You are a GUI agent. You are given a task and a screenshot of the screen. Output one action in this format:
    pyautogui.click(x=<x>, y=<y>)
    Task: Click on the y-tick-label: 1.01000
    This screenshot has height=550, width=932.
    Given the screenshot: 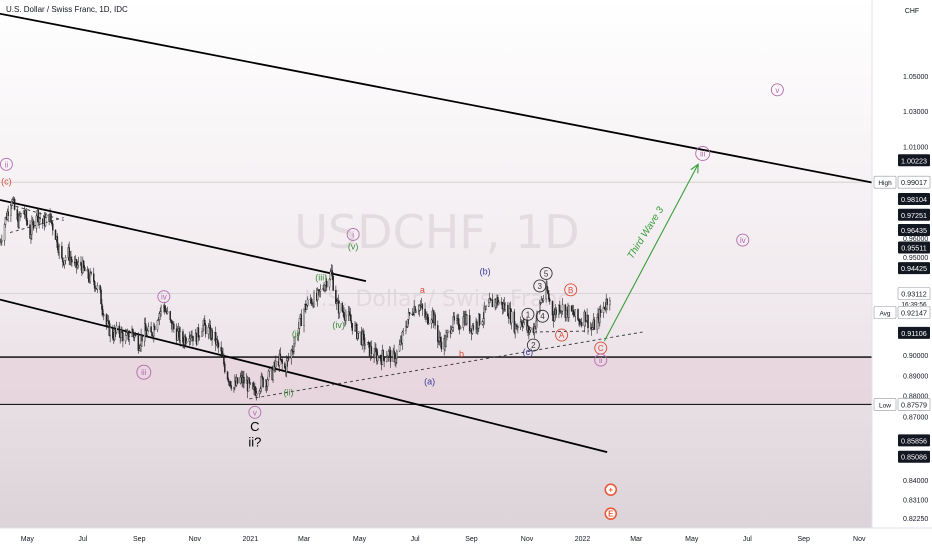 What is the action you would take?
    pyautogui.click(x=915, y=147)
    